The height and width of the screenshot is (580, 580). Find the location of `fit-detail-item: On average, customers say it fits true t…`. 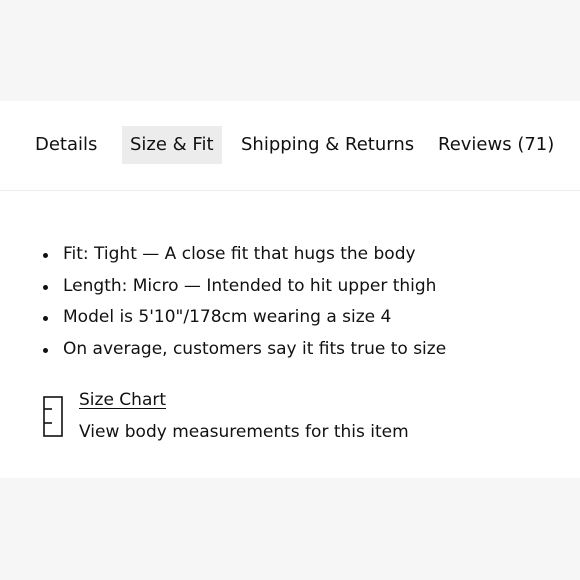

fit-detail-item: On average, customers say it fits true t… is located at coordinates (290, 350).